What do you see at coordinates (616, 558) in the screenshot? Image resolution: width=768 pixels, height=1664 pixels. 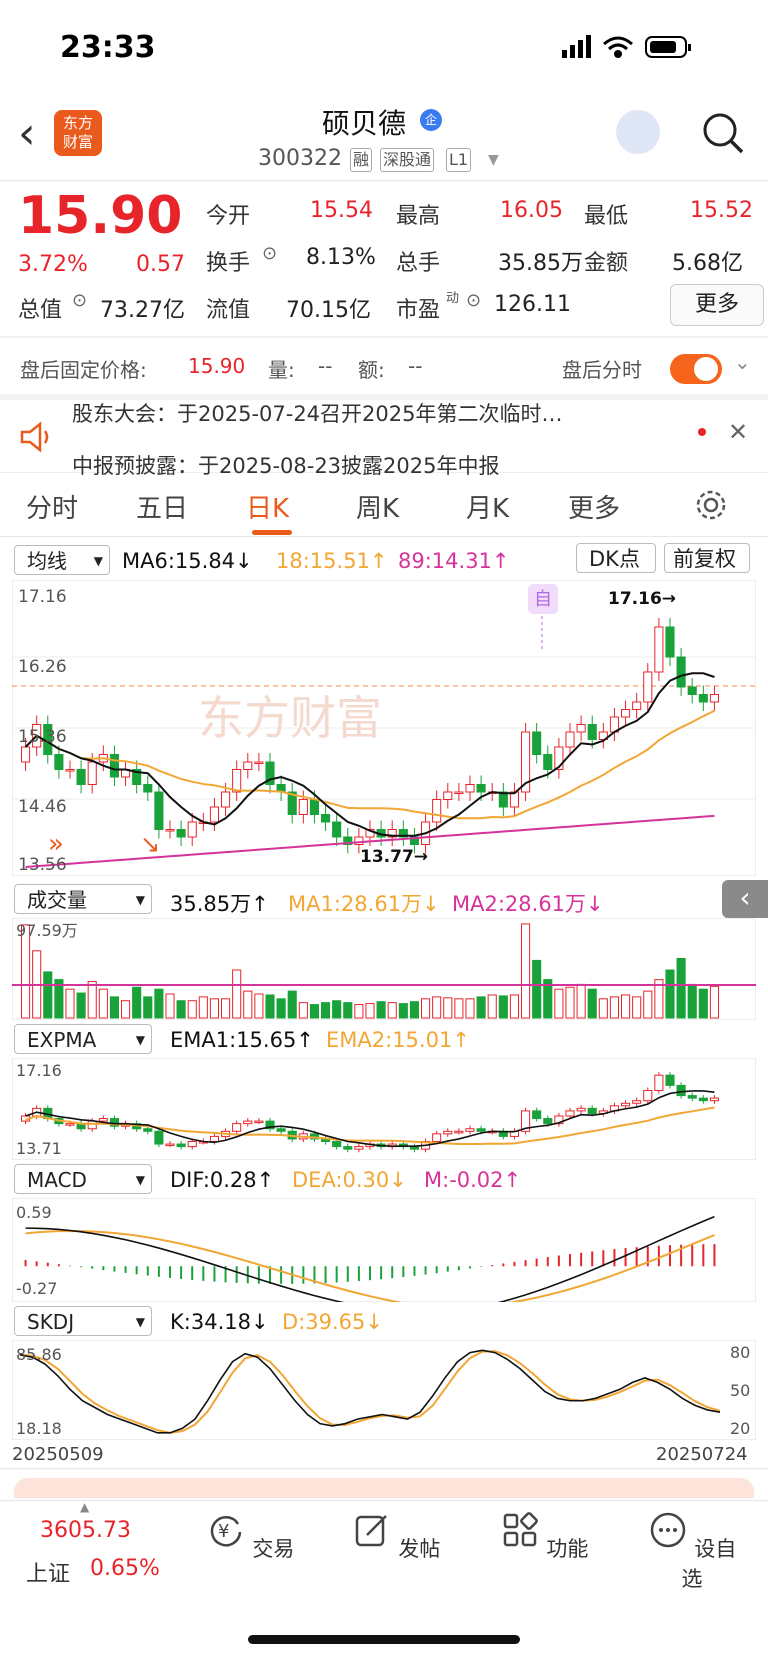 I see `dk-point-button: DK点` at bounding box center [616, 558].